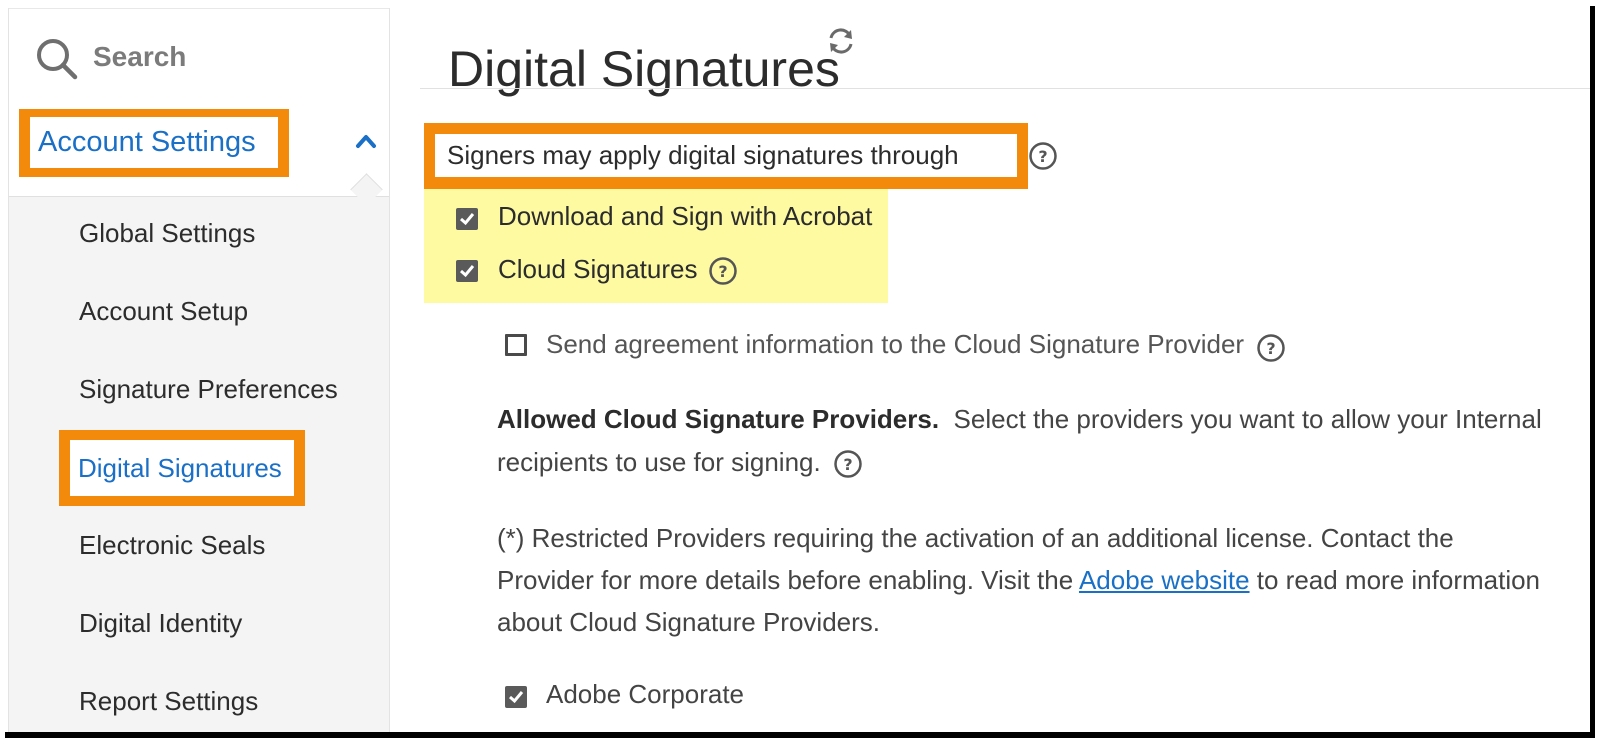  I want to click on sidebar-item-report-settings: Report Settings, so click(168, 701).